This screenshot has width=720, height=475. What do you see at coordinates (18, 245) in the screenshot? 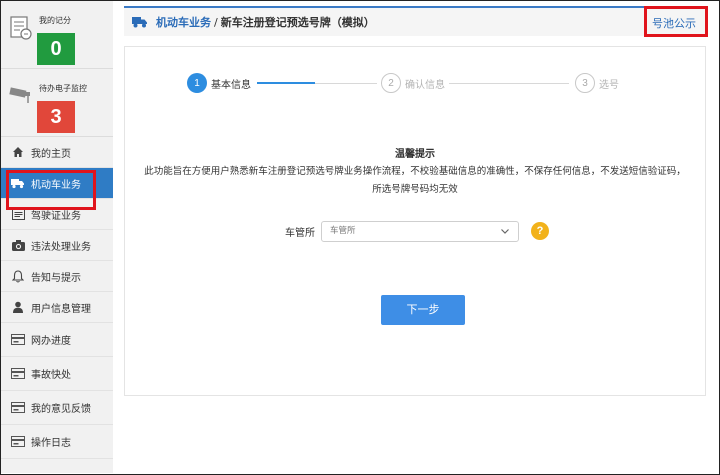
I see `camera-icon` at bounding box center [18, 245].